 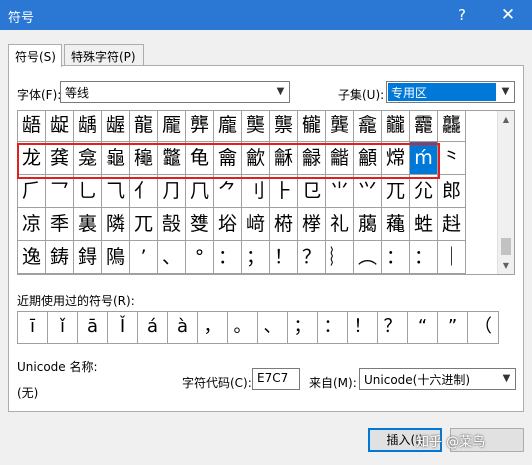 What do you see at coordinates (88, 126) in the screenshot?
I see `symbol-cell: 龋` at bounding box center [88, 126].